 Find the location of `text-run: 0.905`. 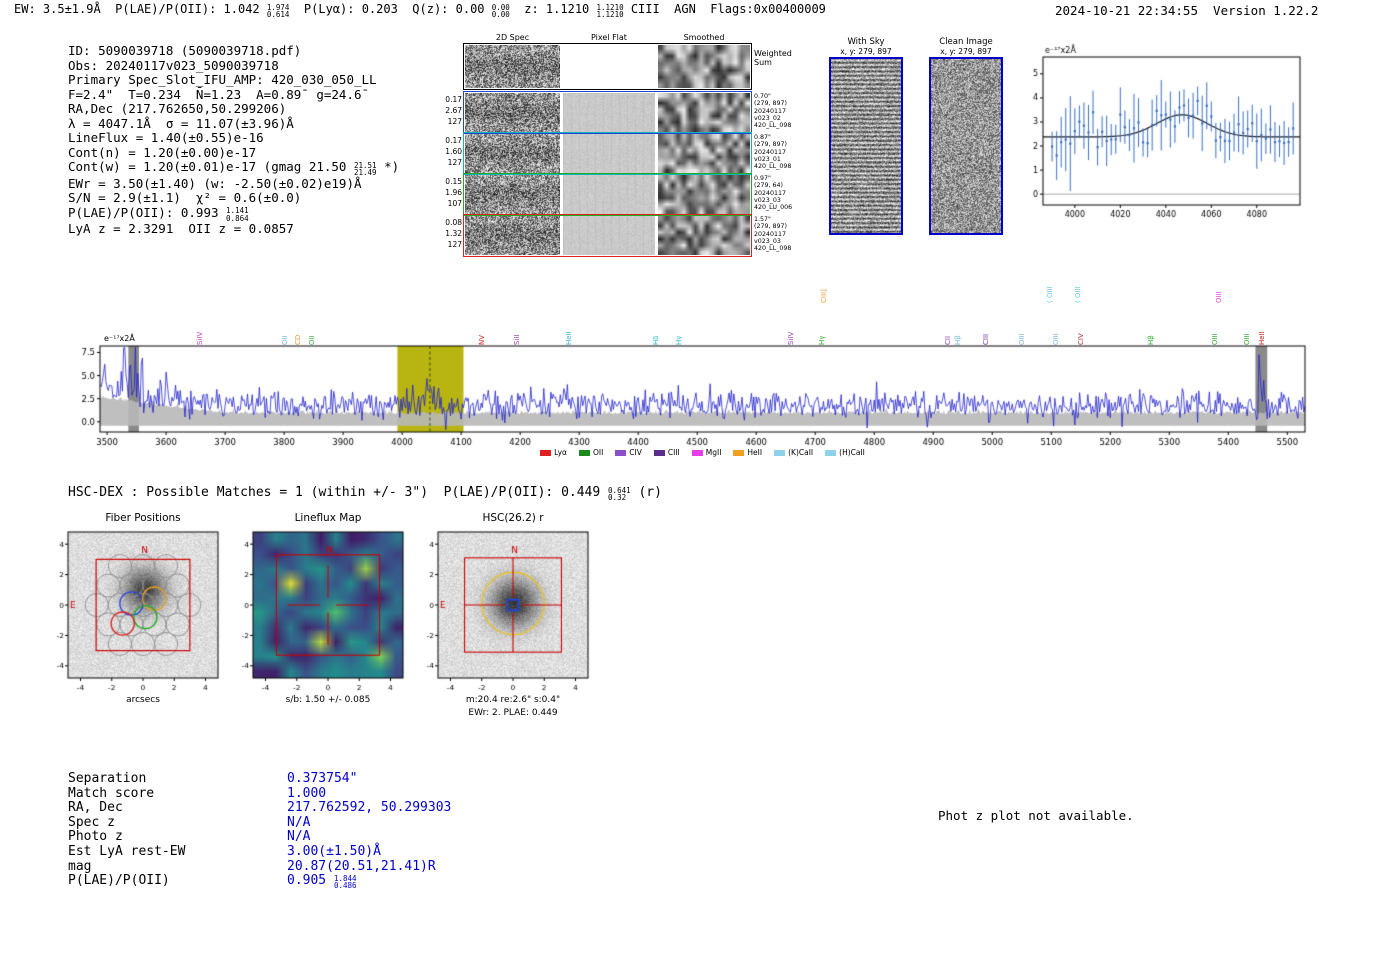

text-run: 0.905 is located at coordinates (310, 881).